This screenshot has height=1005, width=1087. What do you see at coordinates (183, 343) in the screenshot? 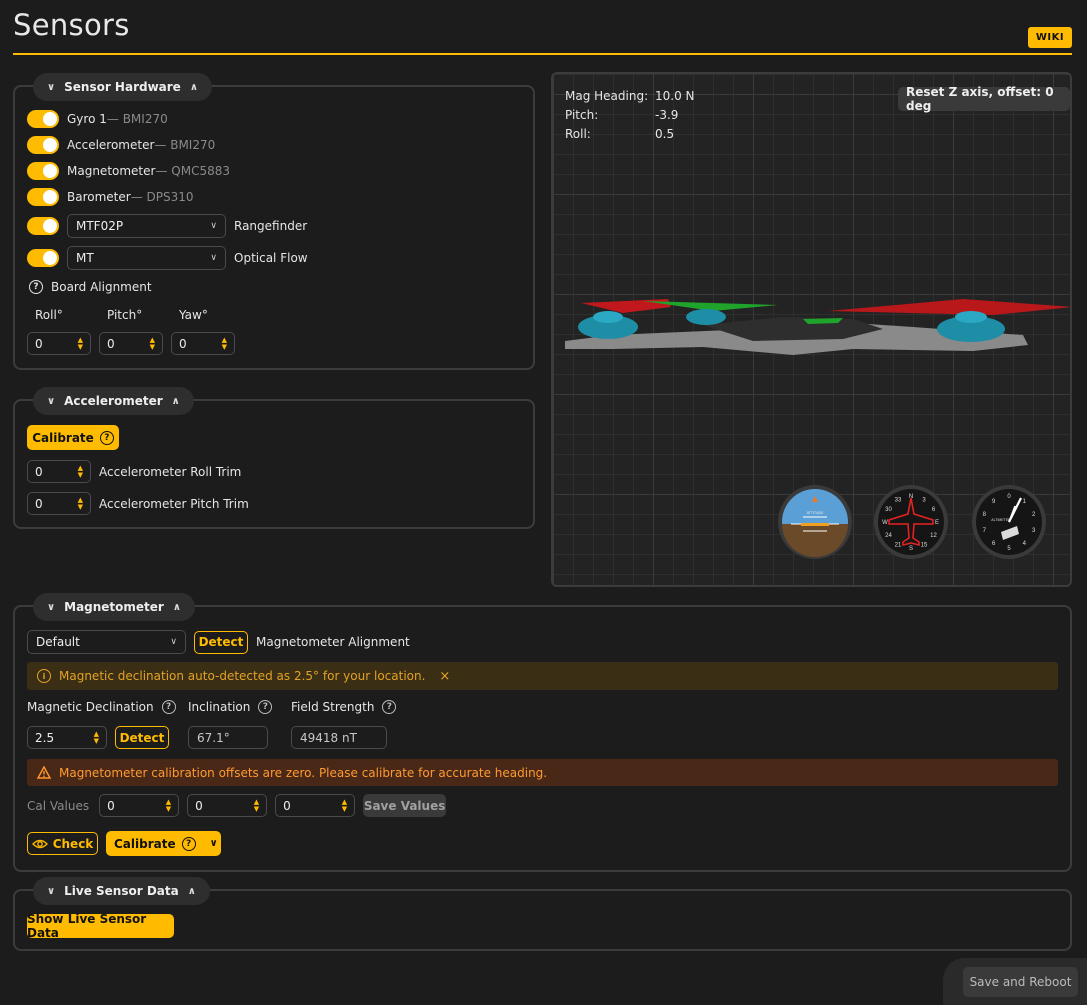
I see `yaw-value: 0` at bounding box center [183, 343].